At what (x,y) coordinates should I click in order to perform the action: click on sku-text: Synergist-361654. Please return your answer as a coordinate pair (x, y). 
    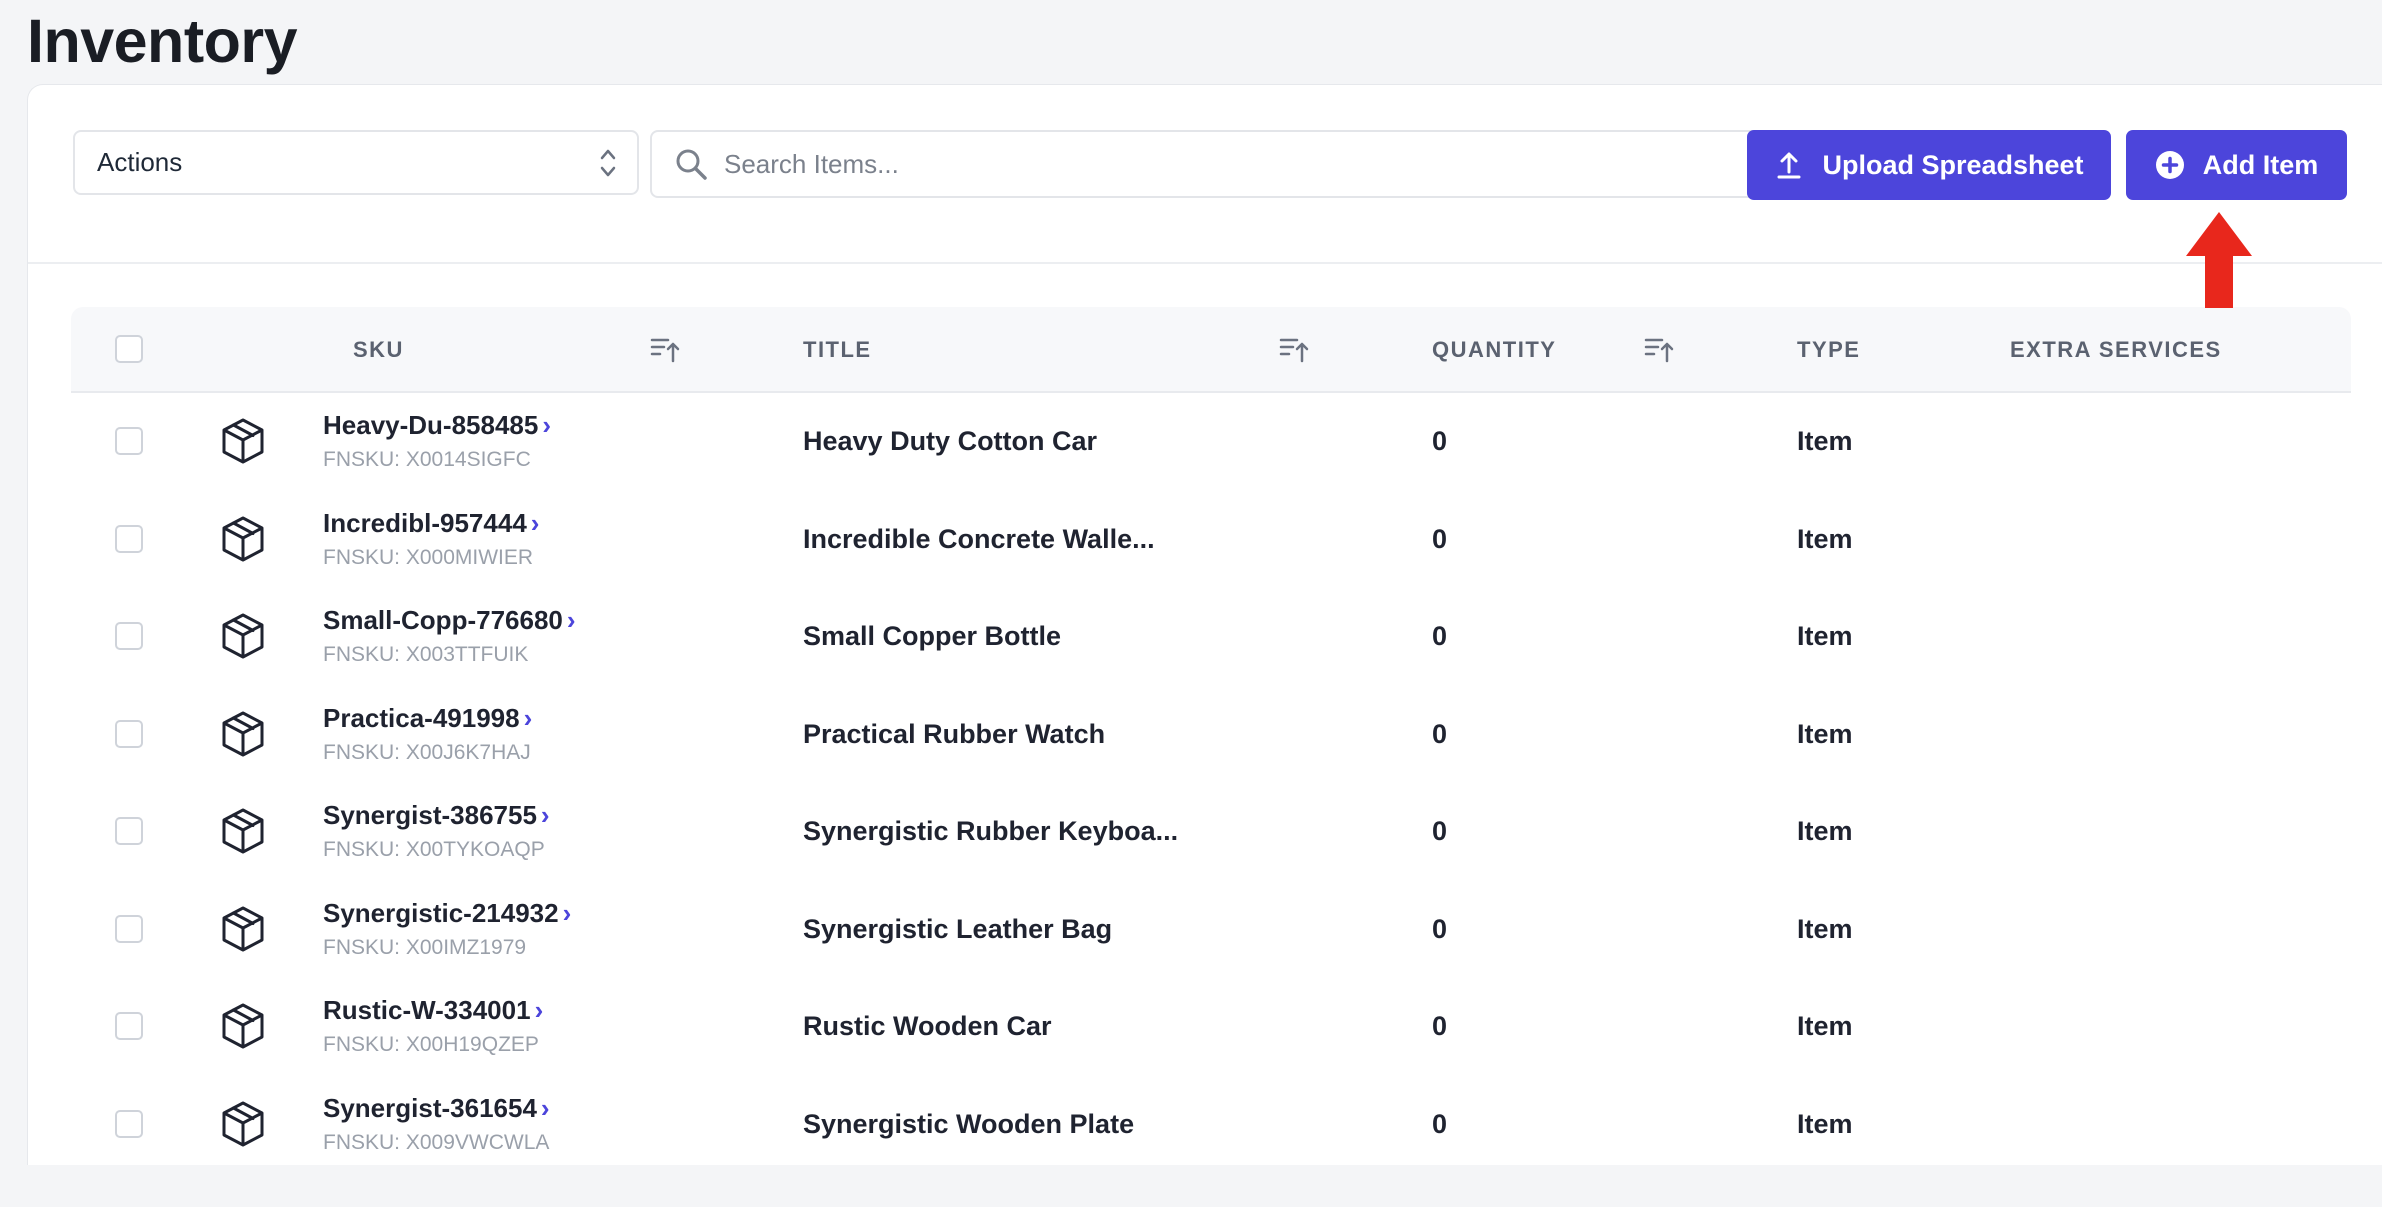
    Looking at the image, I should click on (430, 1107).